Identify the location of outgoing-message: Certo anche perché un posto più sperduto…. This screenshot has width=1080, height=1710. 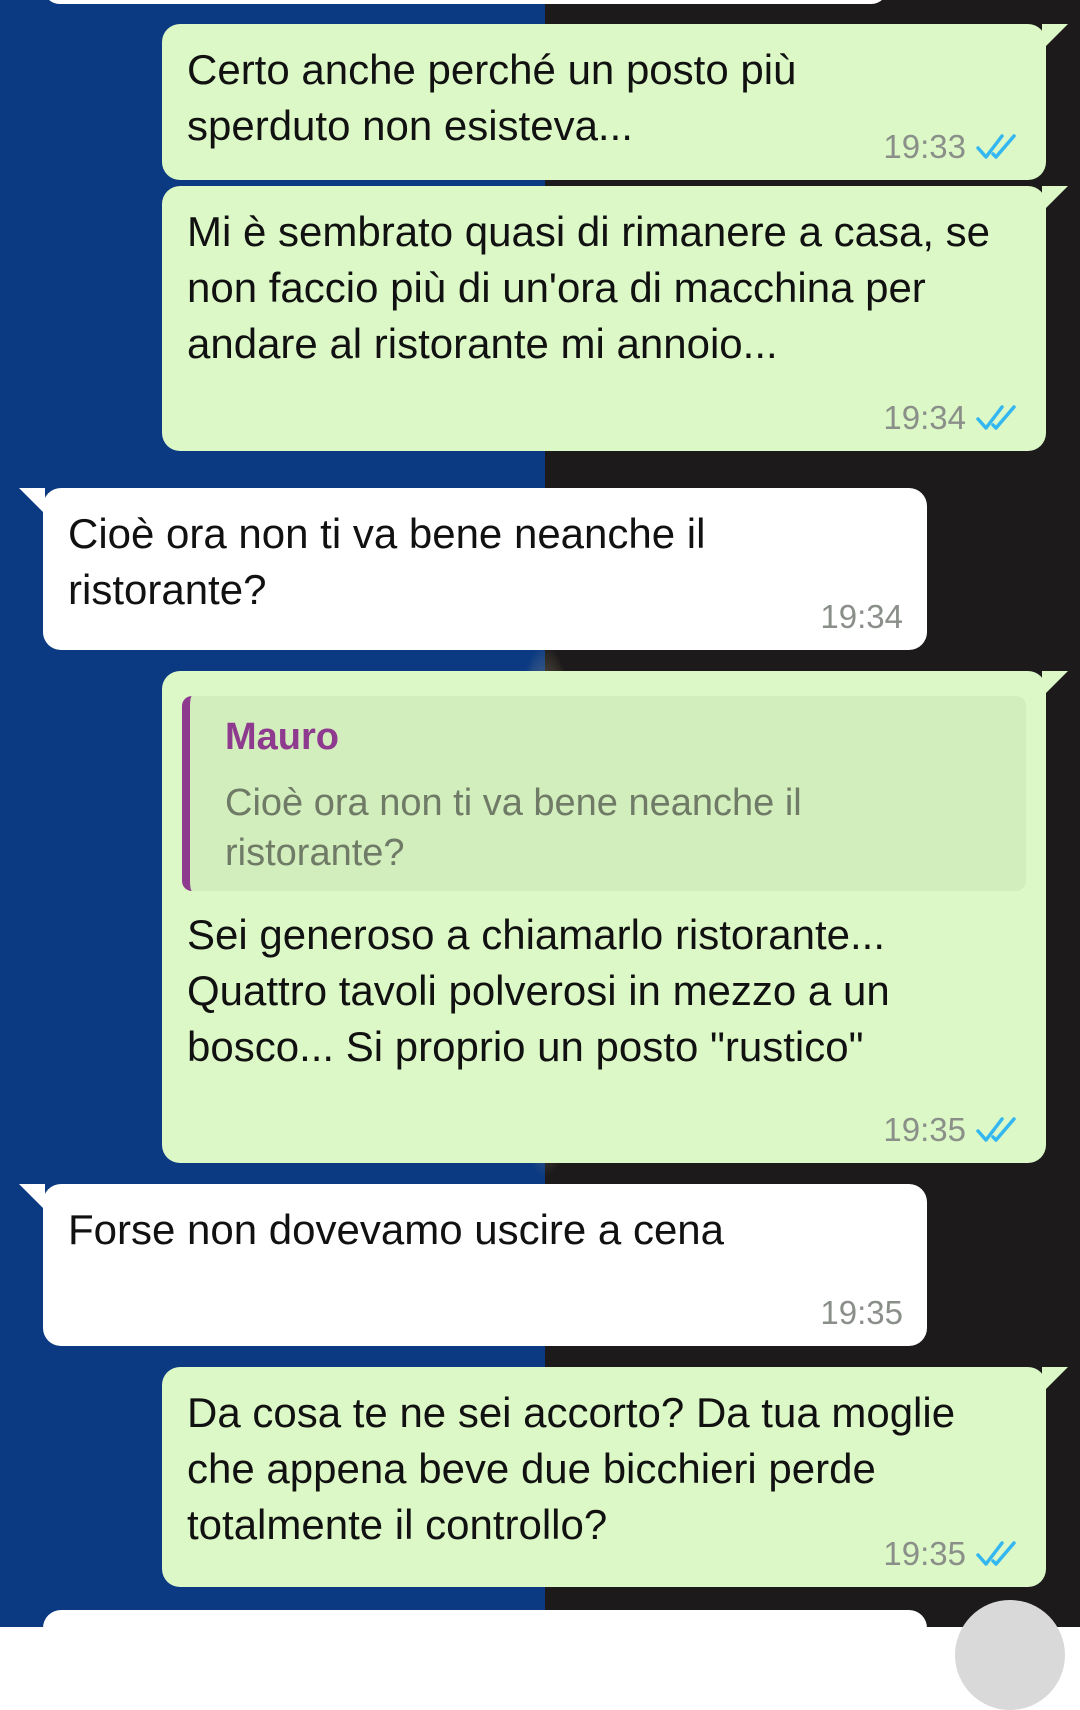
(615, 102).